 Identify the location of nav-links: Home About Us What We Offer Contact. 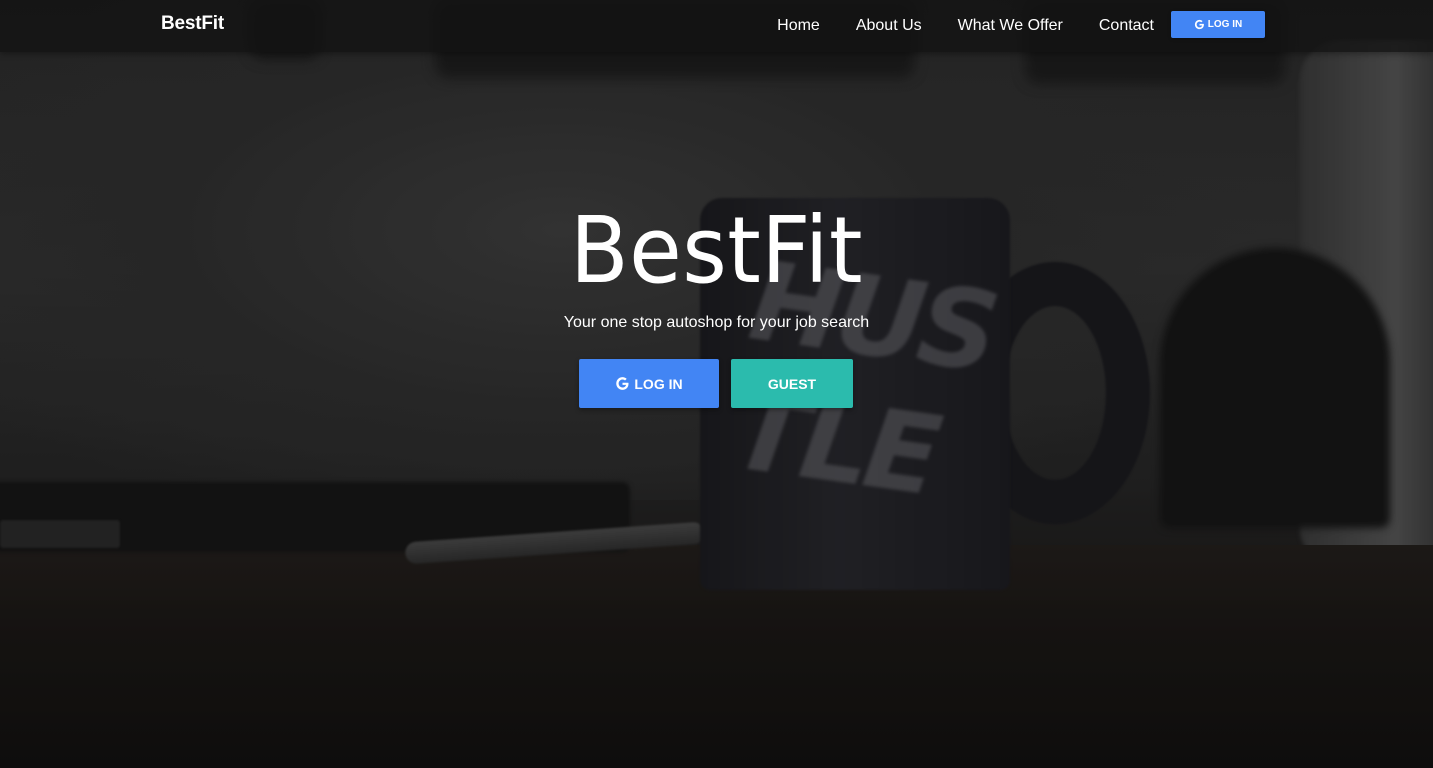
(965, 26).